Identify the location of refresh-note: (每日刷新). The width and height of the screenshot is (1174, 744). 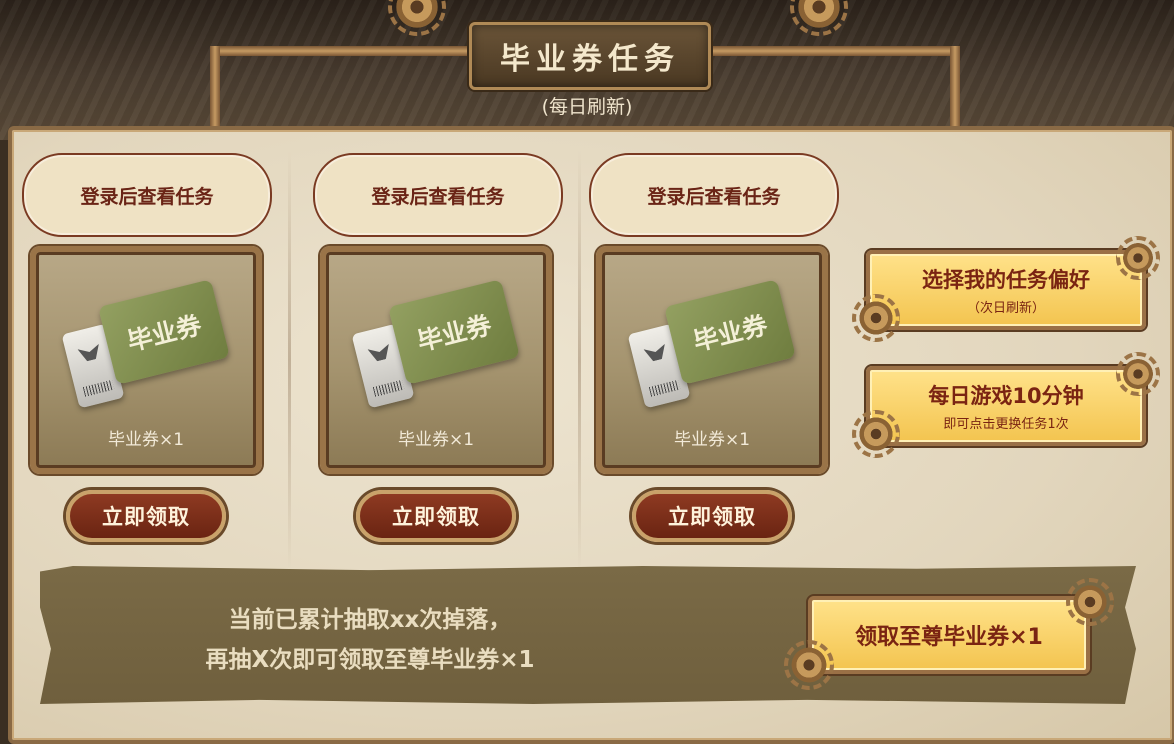
(587, 107).